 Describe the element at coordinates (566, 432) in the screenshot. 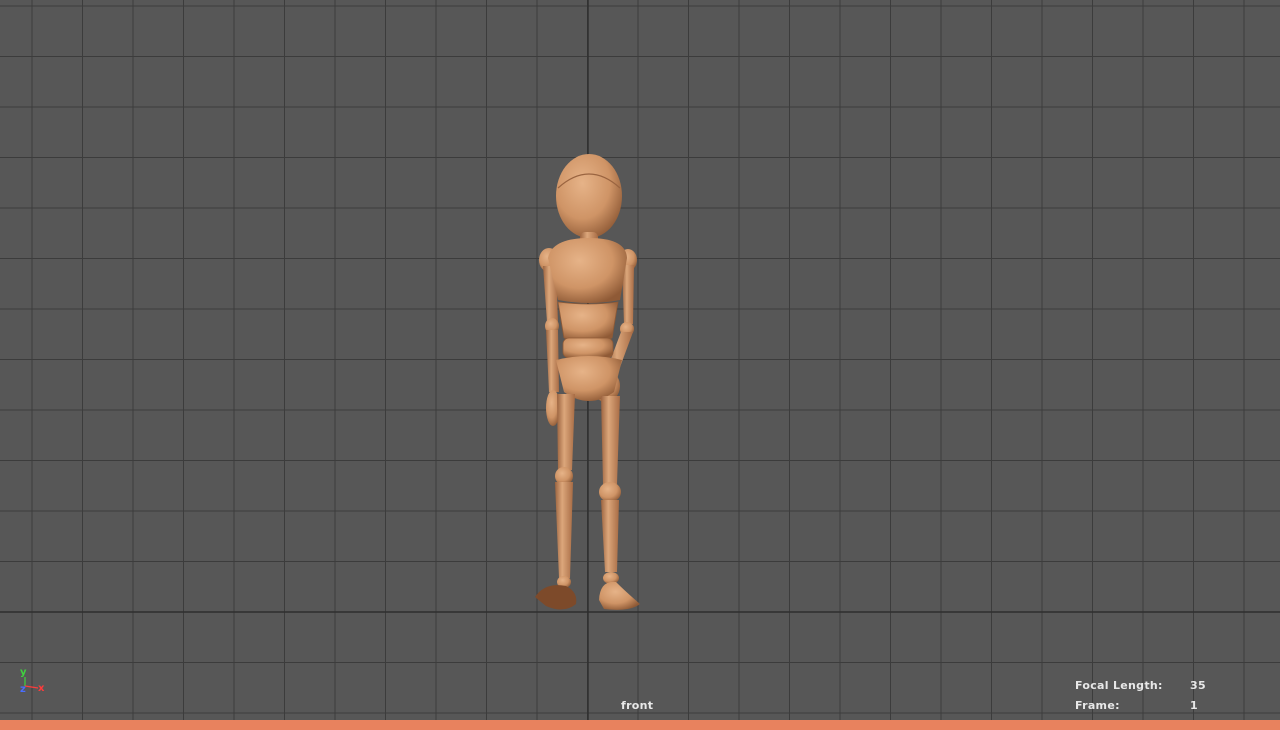

I see `left-thigh` at that location.